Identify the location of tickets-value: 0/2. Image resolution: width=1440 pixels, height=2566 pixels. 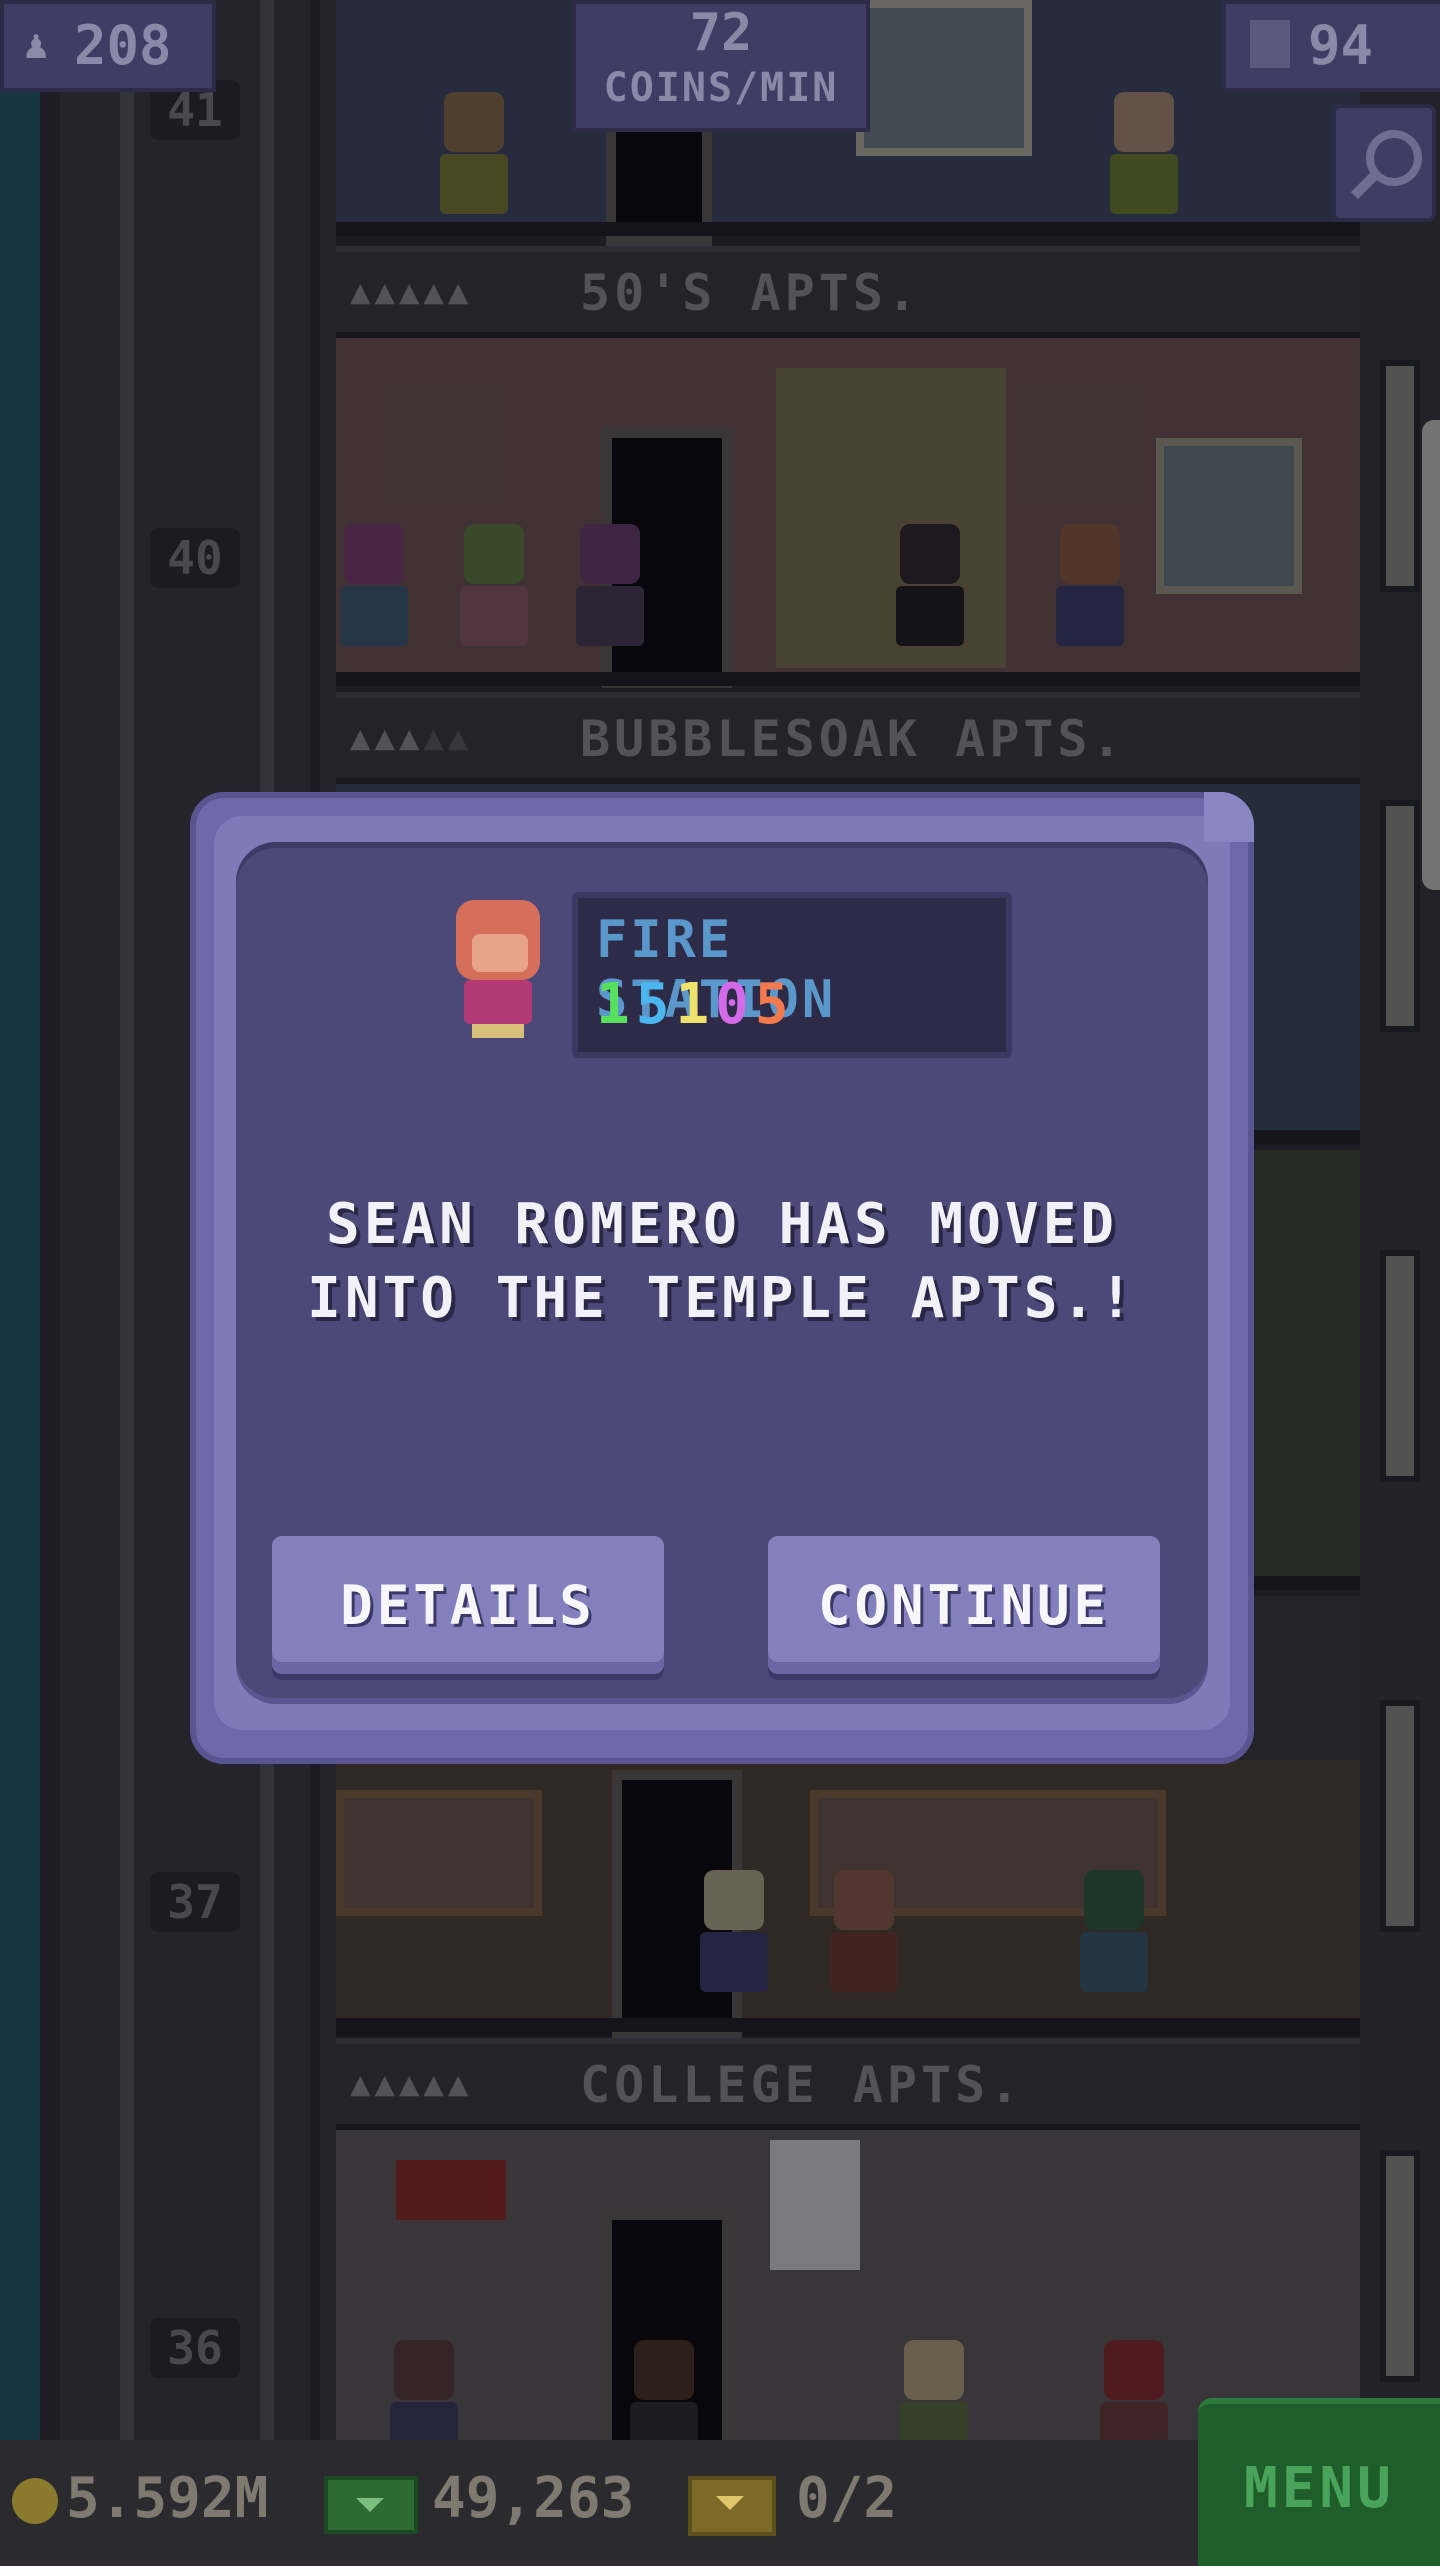
(846, 2498).